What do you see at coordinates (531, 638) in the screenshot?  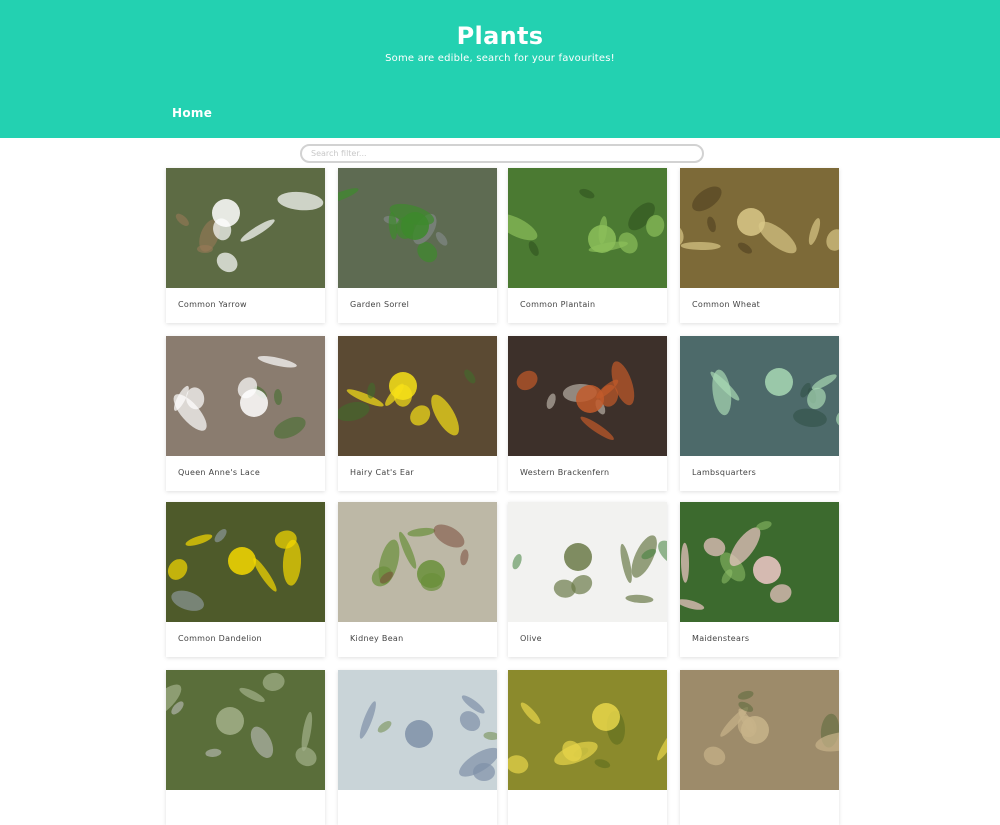 I see `plant-name: Olive` at bounding box center [531, 638].